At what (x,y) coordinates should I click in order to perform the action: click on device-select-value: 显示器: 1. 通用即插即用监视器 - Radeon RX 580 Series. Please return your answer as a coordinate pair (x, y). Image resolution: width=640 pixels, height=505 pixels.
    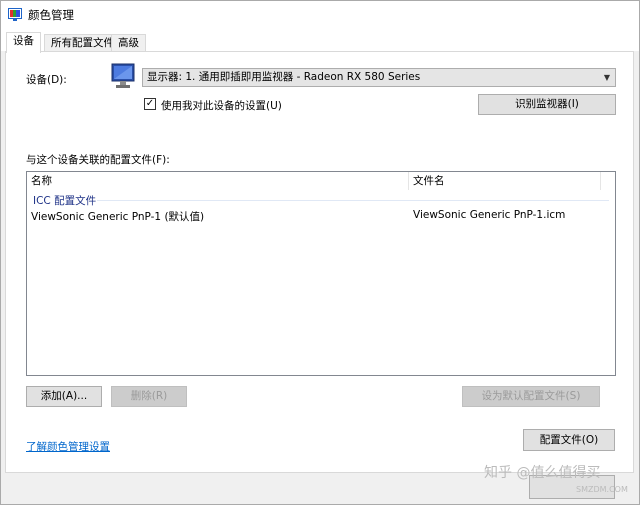
    Looking at the image, I should click on (284, 77).